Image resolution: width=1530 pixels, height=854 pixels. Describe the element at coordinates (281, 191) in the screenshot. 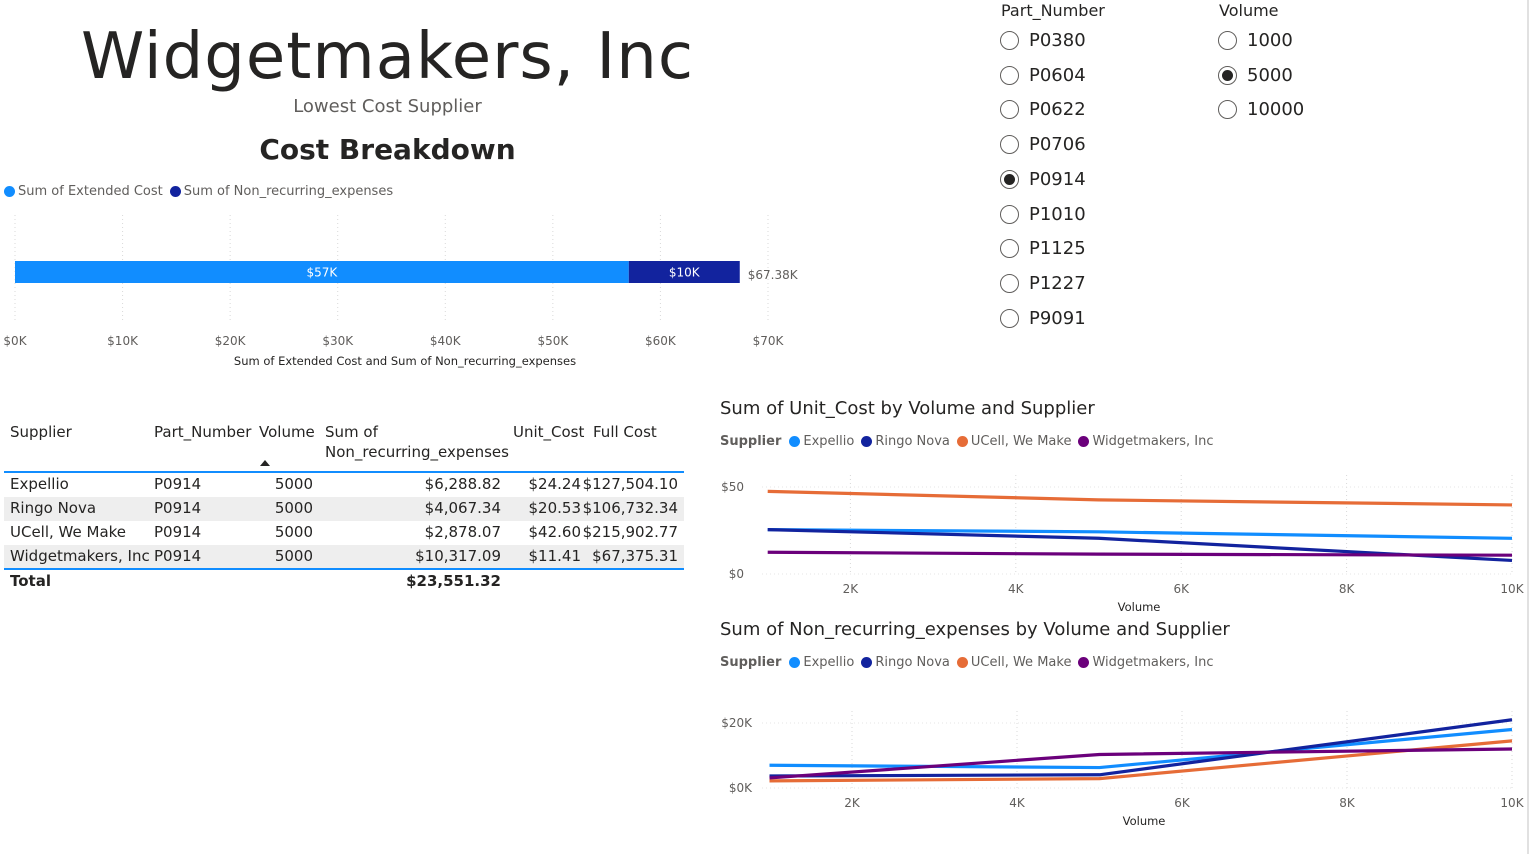

I see `legend-item-nonrecurring: Sum of Non_recurring_expenses` at that location.